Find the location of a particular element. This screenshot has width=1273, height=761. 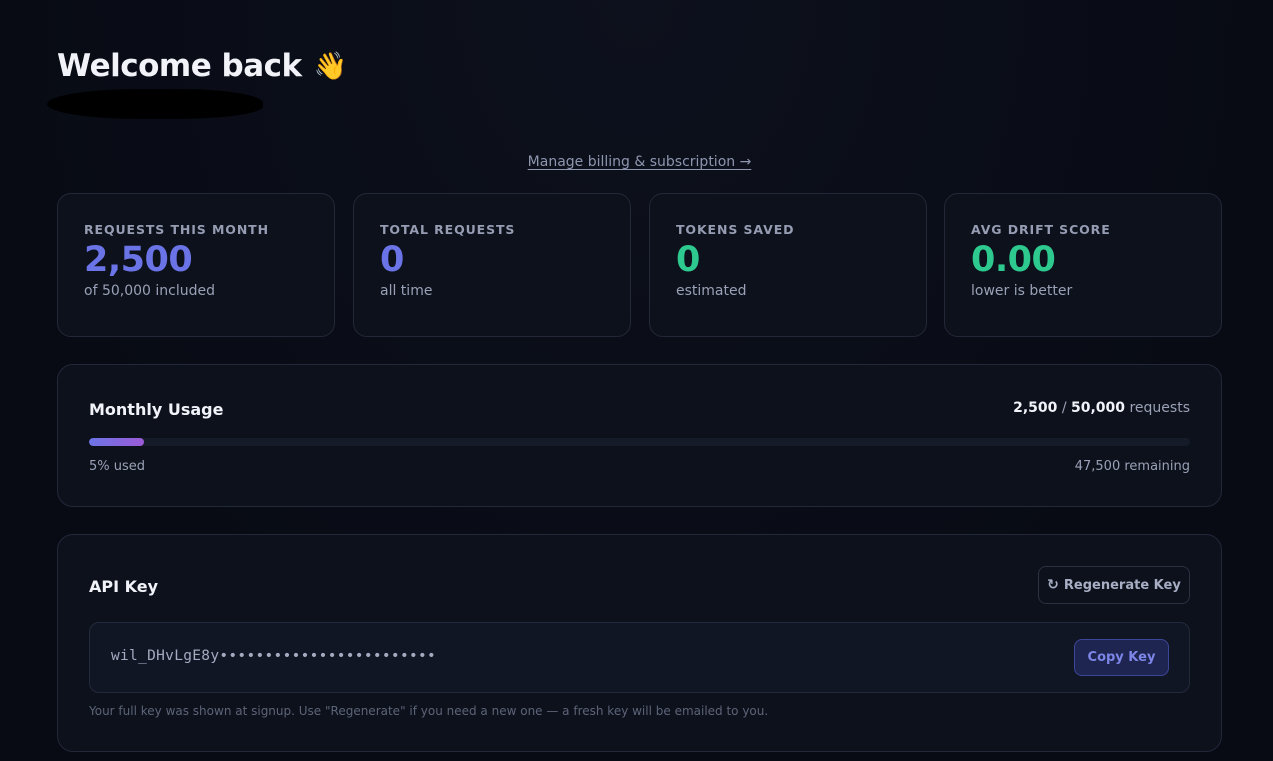

stat-label: AVG DRIFT SCORE is located at coordinates (1041, 229).